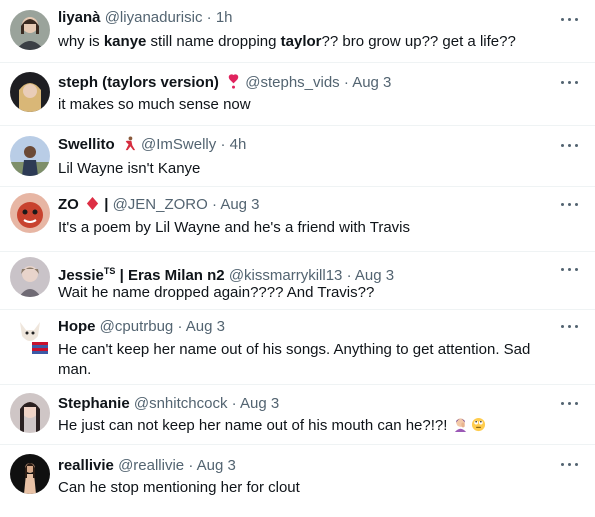  What do you see at coordinates (138, 82) in the screenshot?
I see `display-name: steph (taylors version)` at bounding box center [138, 82].